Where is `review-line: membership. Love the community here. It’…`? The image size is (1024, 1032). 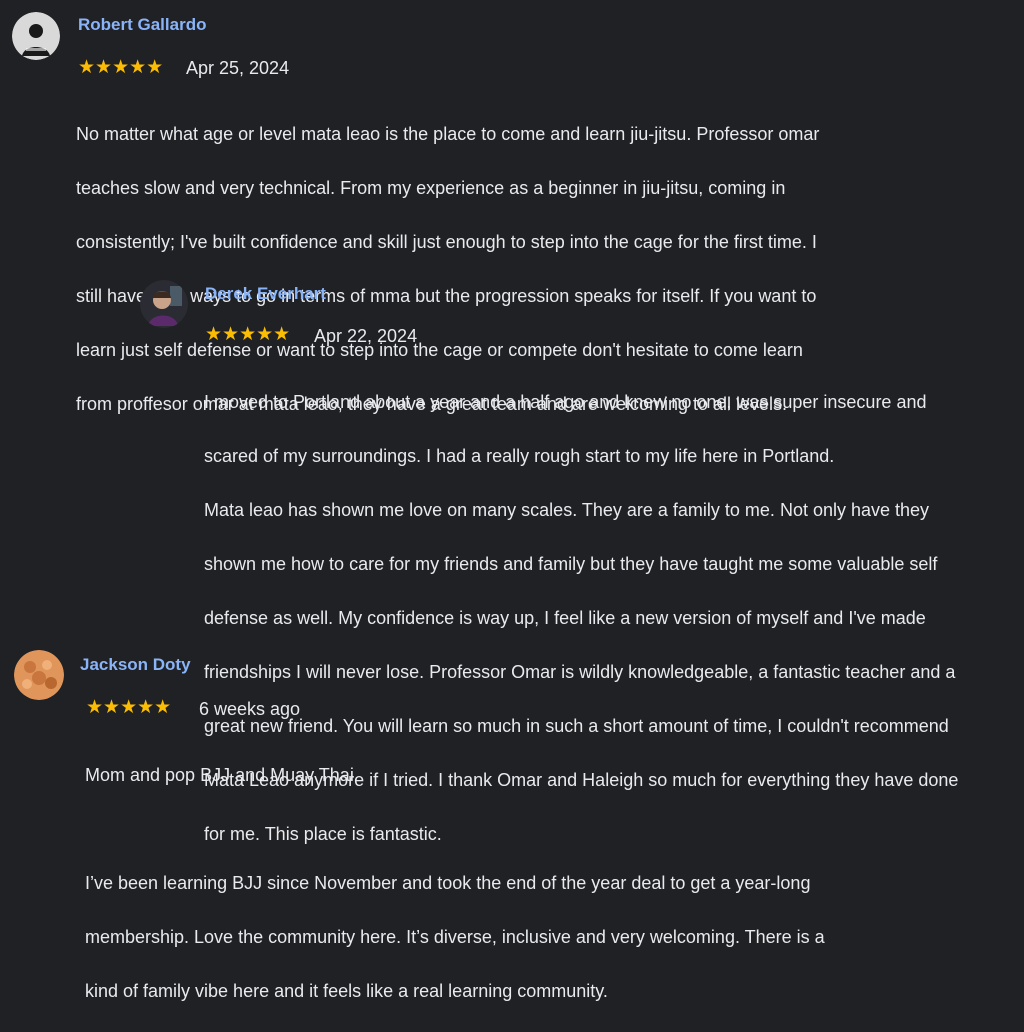
review-line: membership. Love the community here. It’… is located at coordinates (455, 937).